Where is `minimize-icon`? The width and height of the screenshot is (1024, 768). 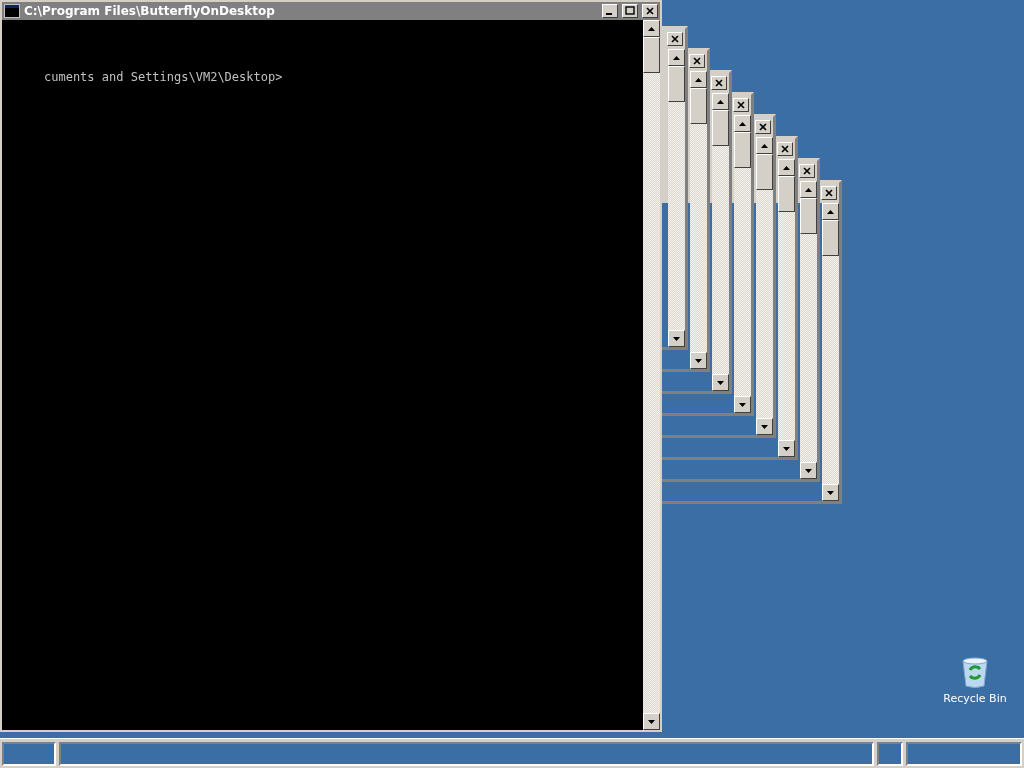
minimize-icon is located at coordinates (608, 14).